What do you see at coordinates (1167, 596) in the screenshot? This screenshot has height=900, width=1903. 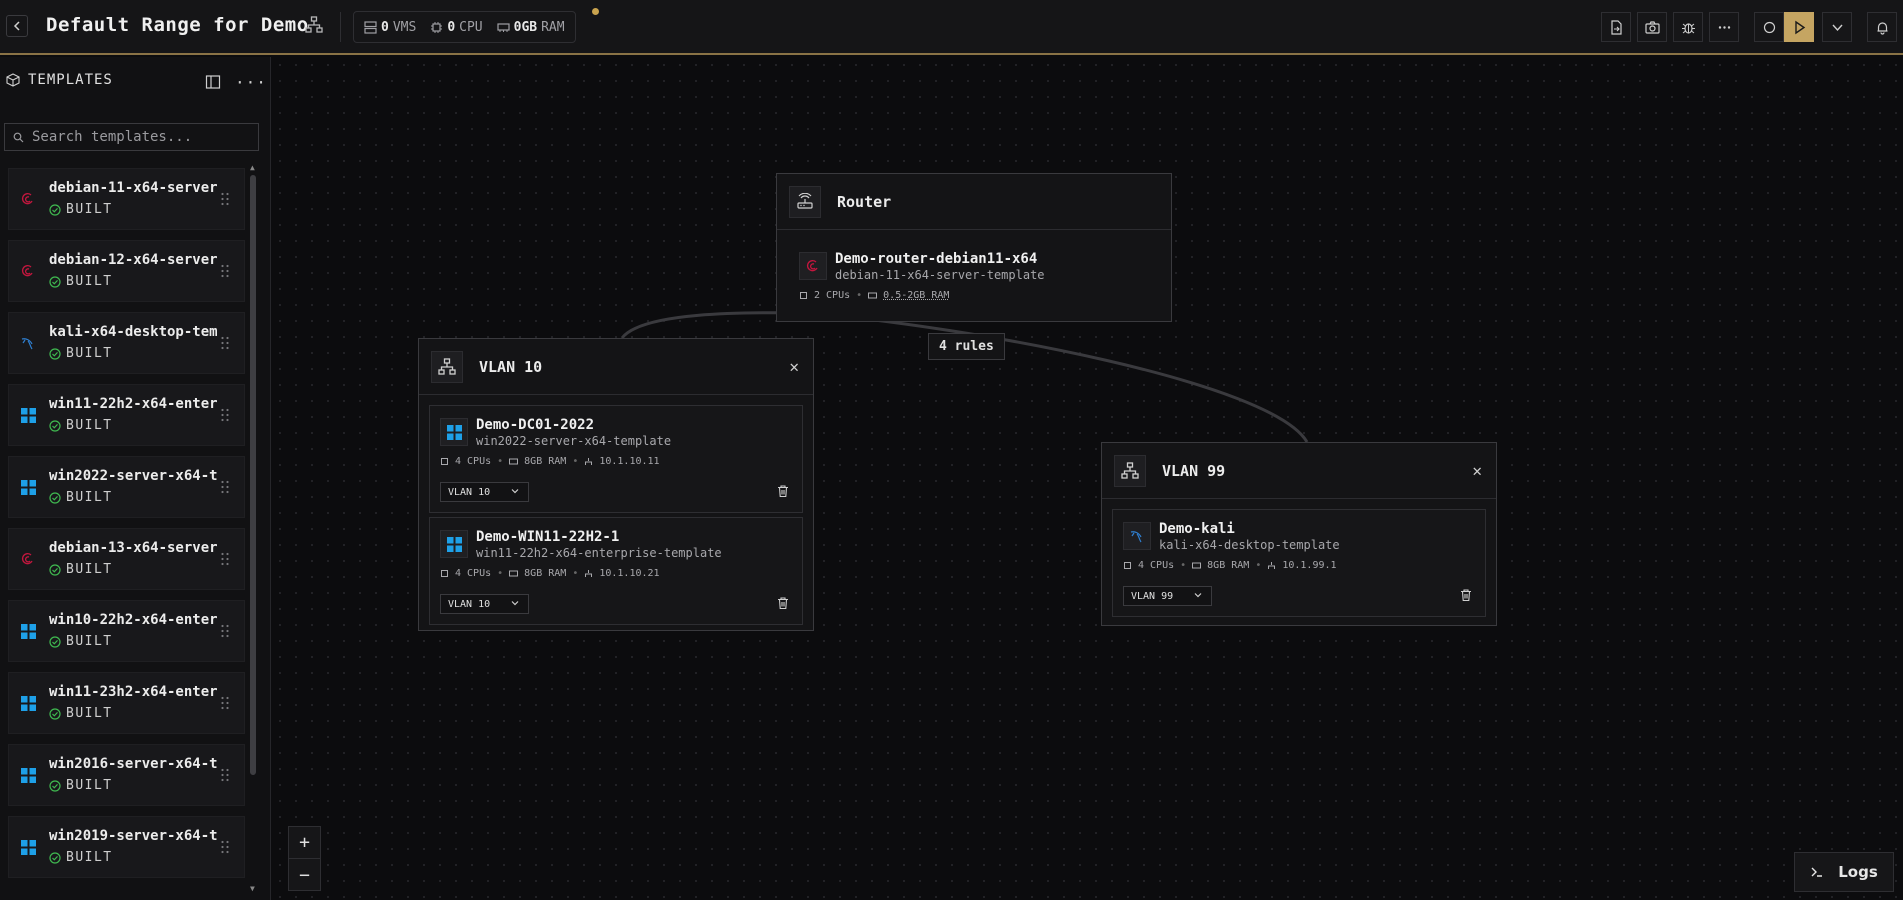 I see `vlan-select: VLAN 99` at bounding box center [1167, 596].